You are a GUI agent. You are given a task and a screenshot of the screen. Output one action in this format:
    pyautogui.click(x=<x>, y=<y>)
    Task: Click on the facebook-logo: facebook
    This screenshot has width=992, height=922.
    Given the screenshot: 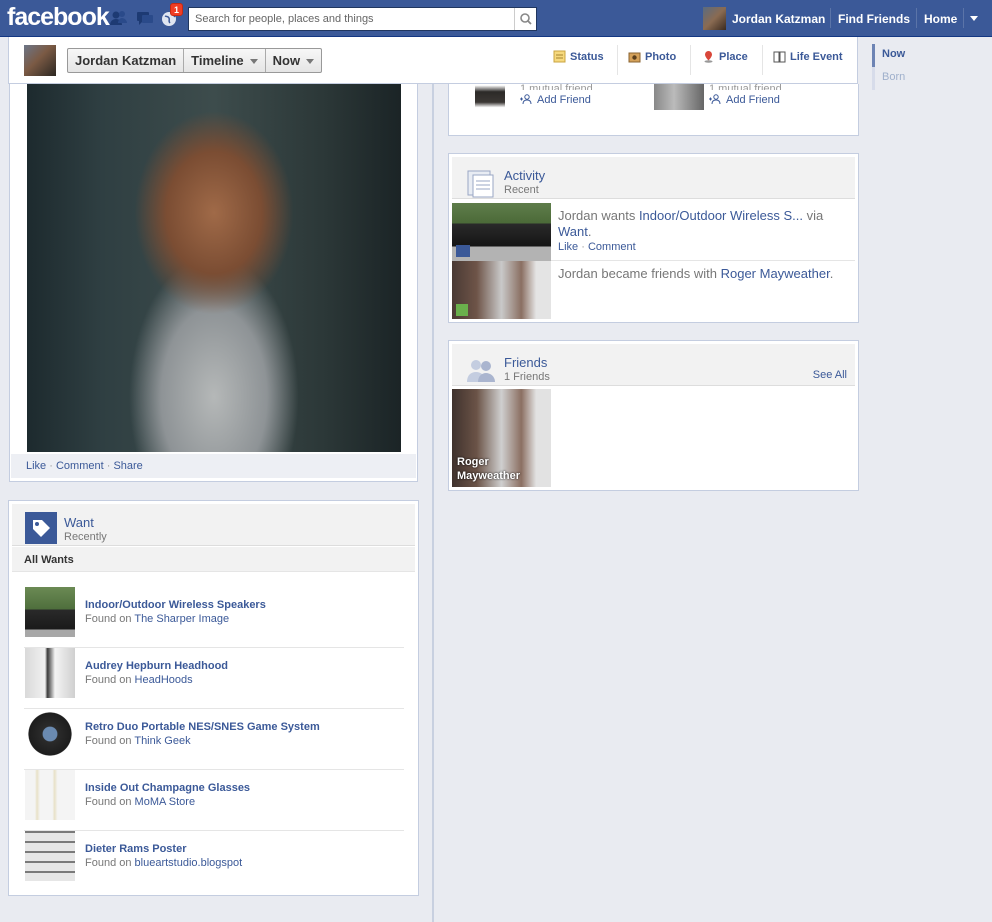 What is the action you would take?
    pyautogui.click(x=58, y=17)
    